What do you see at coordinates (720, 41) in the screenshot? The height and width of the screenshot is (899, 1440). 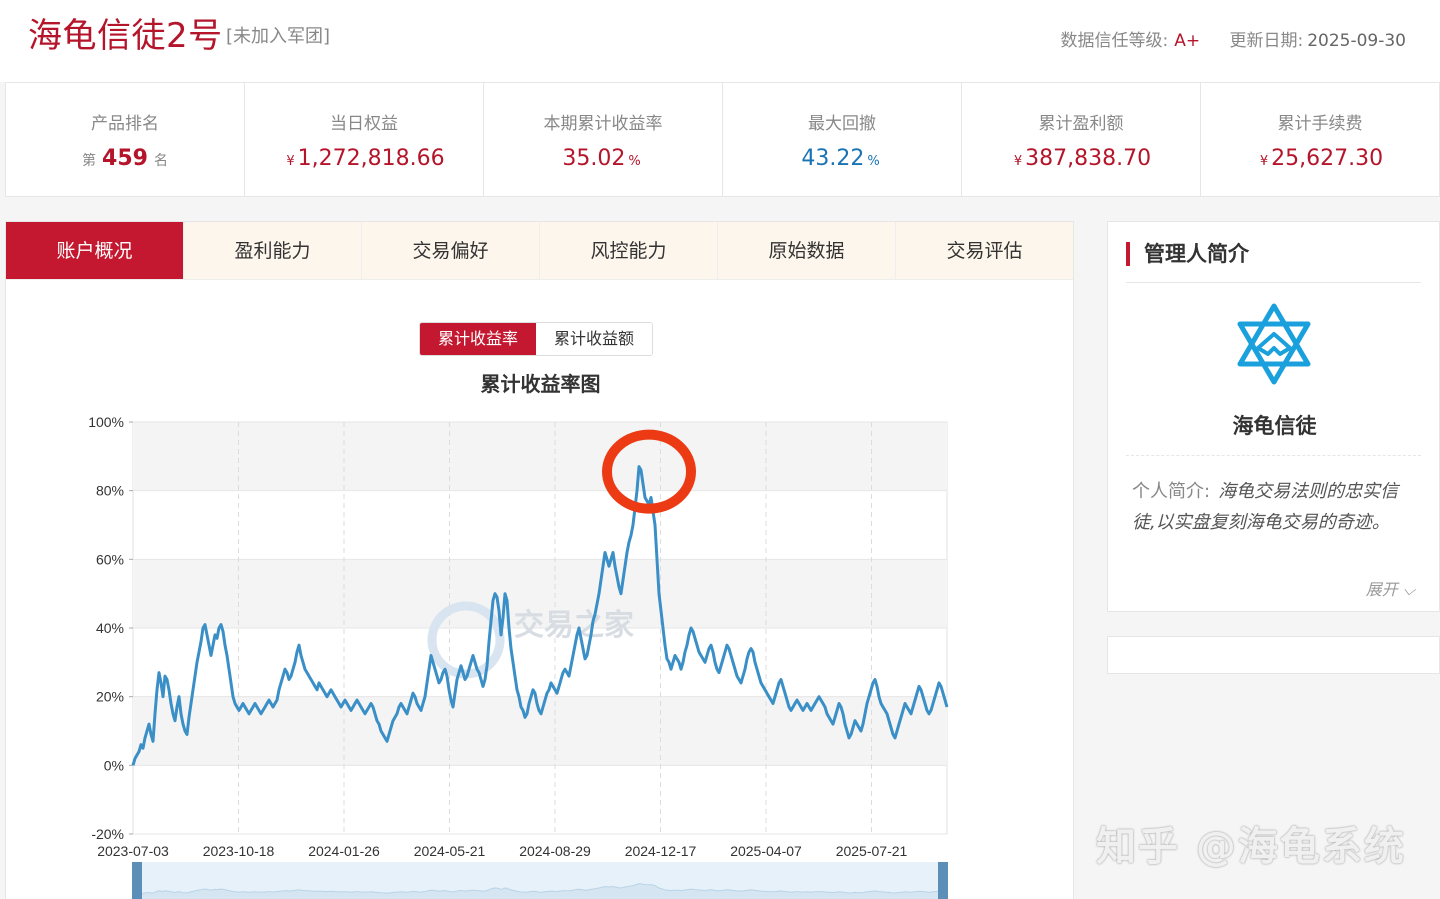 I see `page-header: 海龟信徒2号 [未加入军团] 数据信任等级: A+ 更新日期: 2025-09-30` at bounding box center [720, 41].